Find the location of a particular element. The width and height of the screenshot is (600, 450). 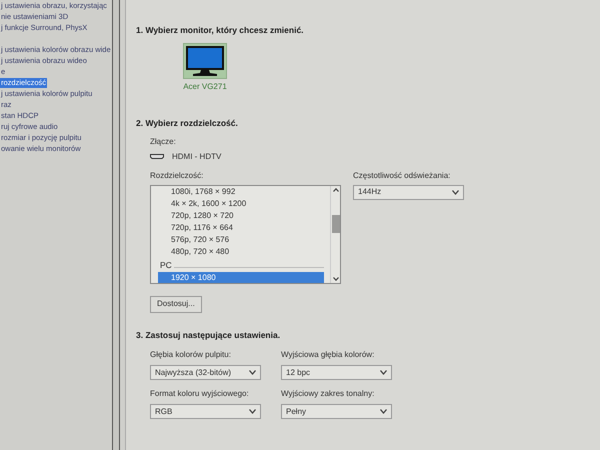

field-label: Wyjściowy zakres tonalny: is located at coordinates (328, 394).